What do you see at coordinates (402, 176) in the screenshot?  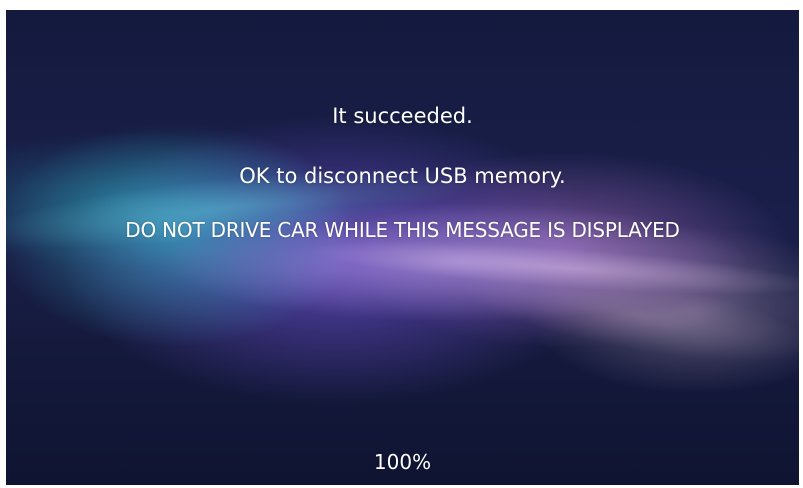 I see `instruction-message: OK to disconnect USB memory.` at bounding box center [402, 176].